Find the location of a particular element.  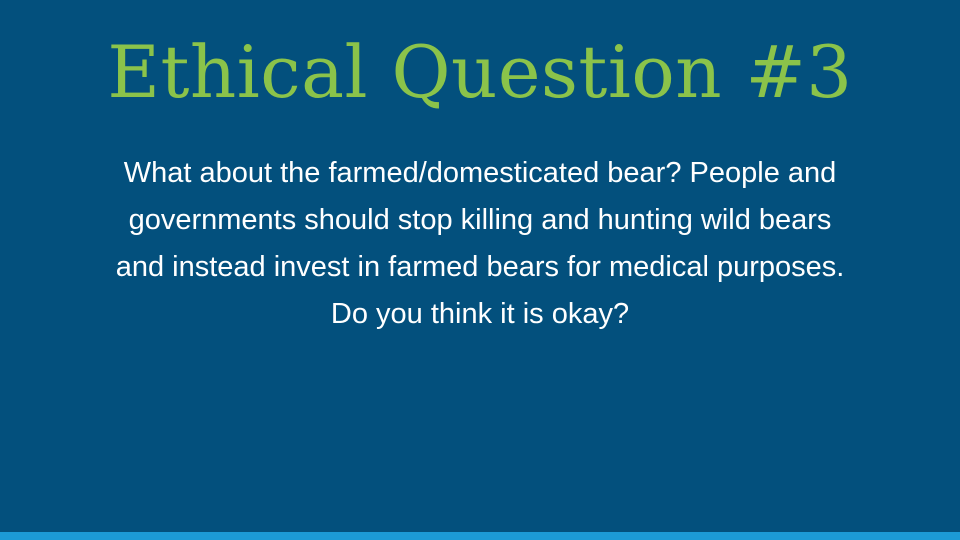

slide-title: Ethical Question #3 is located at coordinates (480, 72).